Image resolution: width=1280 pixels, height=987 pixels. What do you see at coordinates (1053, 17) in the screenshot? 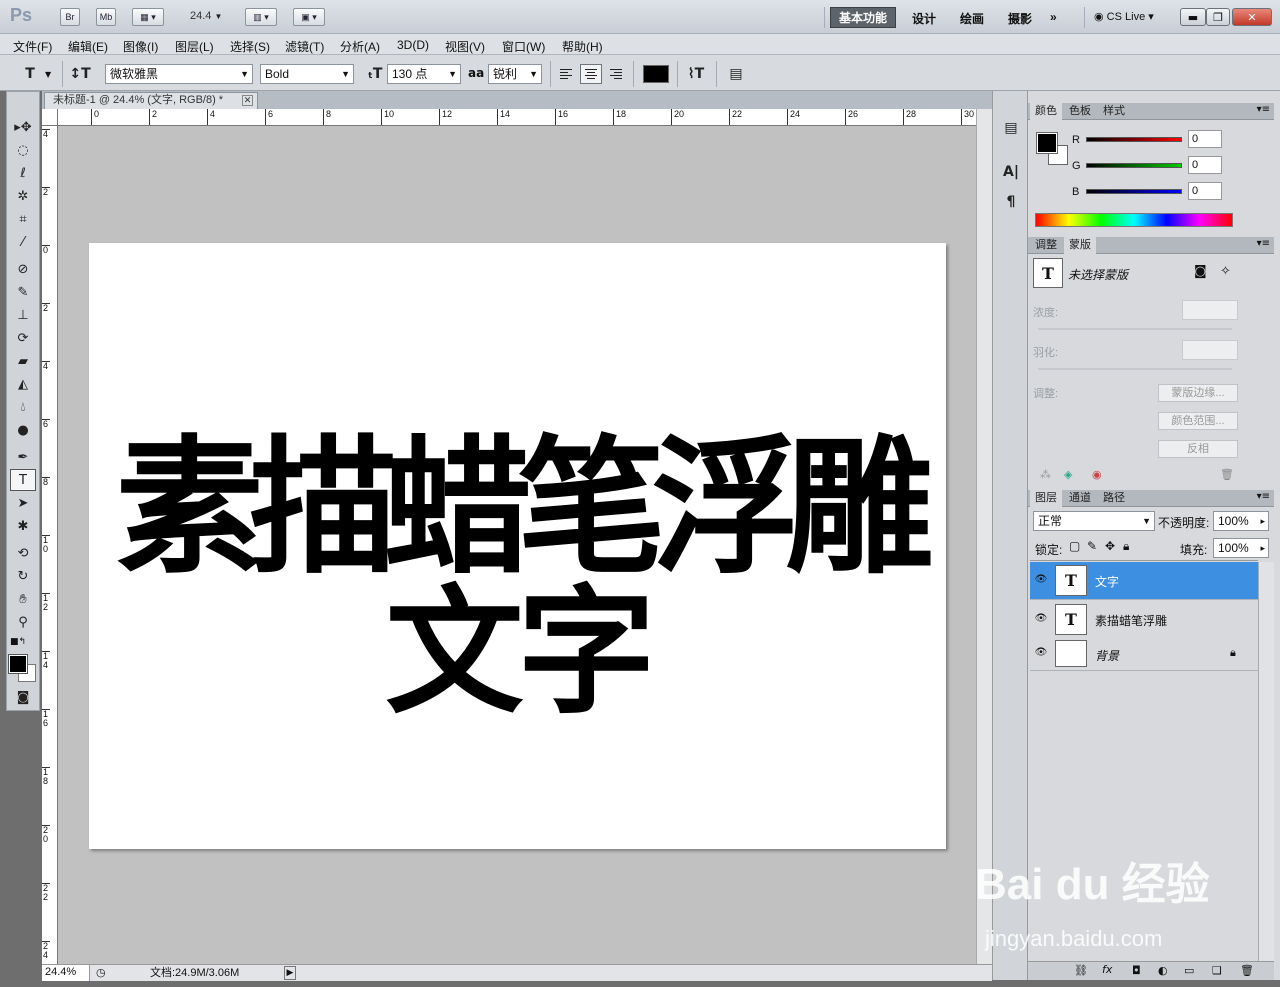
I see `workspace-more-button: »` at bounding box center [1053, 17].